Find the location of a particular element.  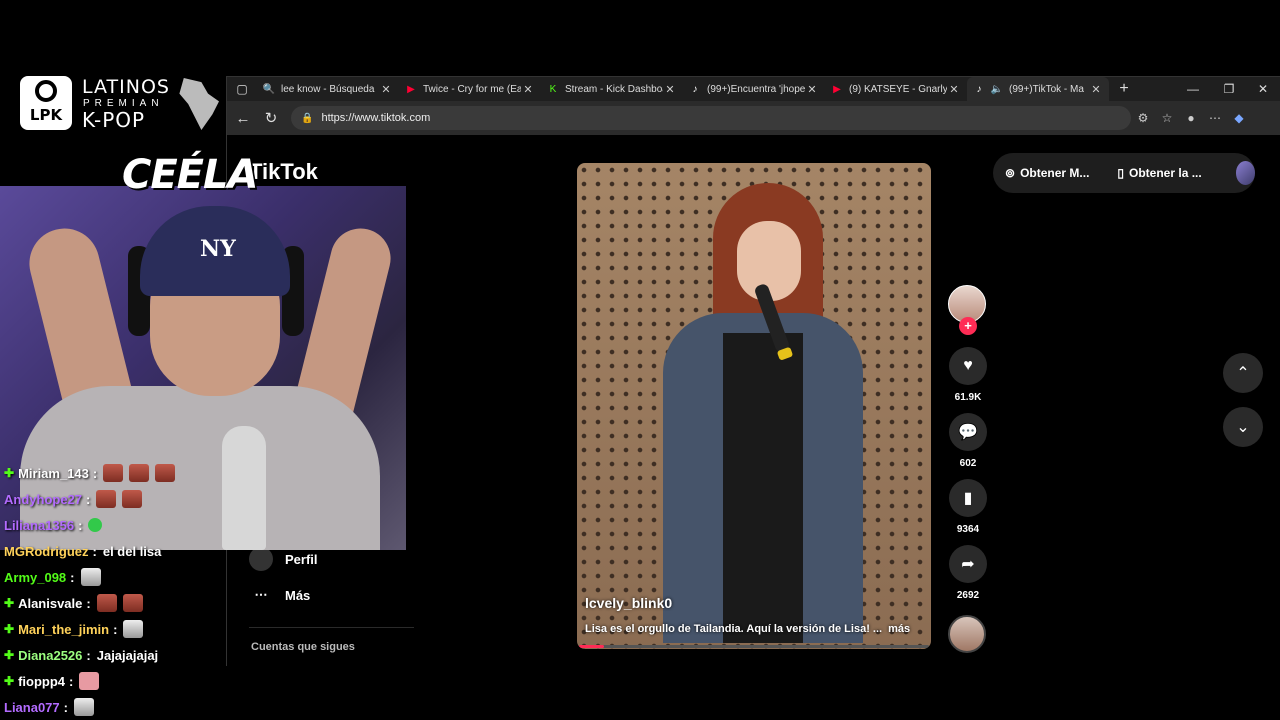

previous-video-button: ⌃ is located at coordinates (1243, 373).